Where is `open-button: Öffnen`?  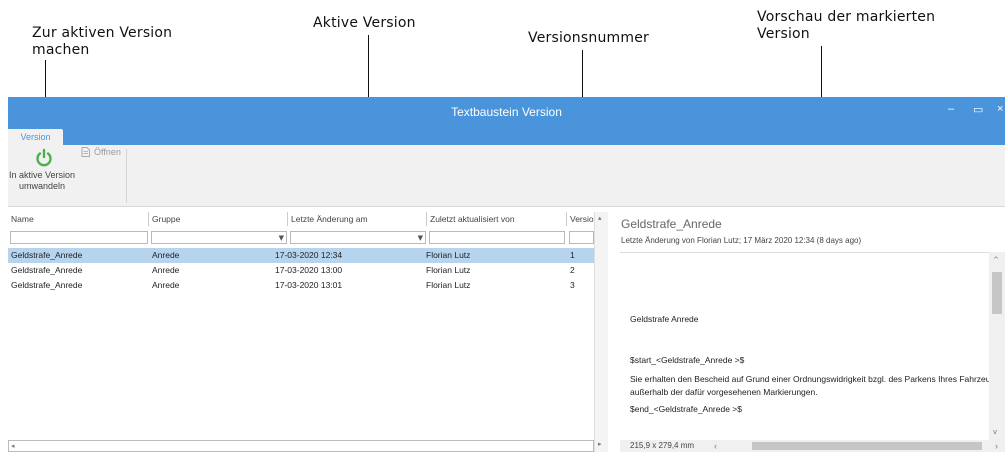
open-button: Öffnen is located at coordinates (103, 153).